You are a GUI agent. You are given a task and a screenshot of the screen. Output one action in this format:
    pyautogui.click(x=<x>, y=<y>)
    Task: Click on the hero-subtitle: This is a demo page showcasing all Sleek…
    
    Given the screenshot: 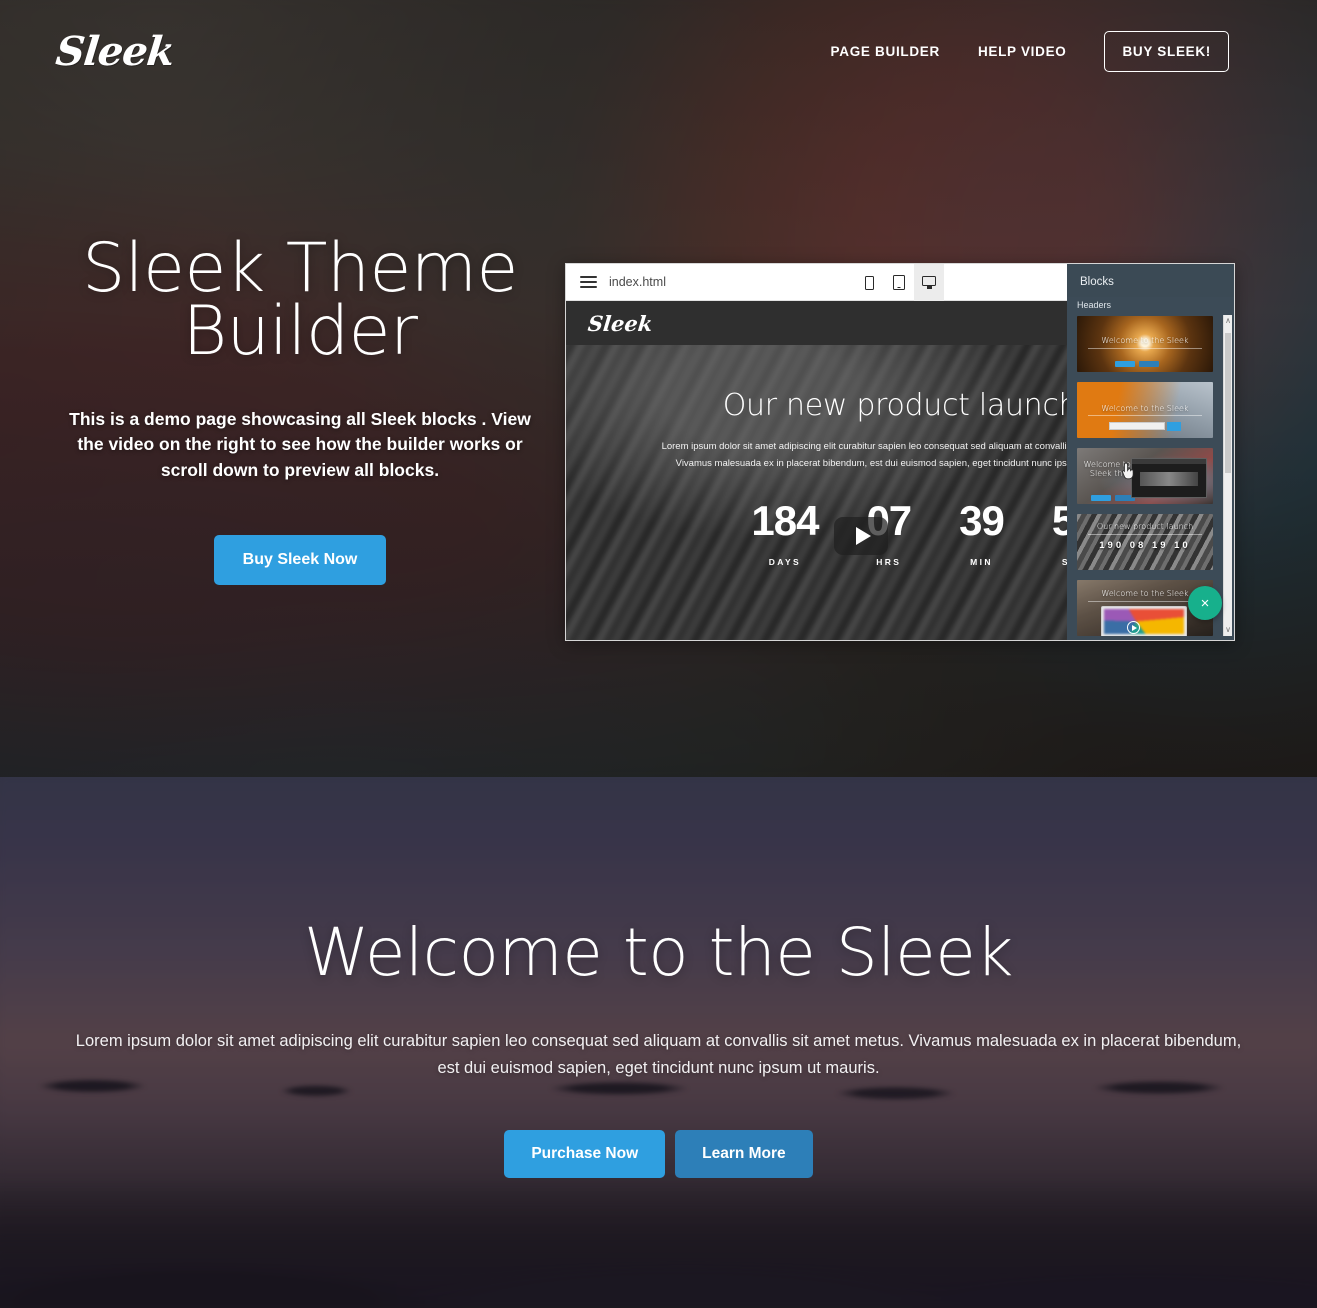 What is the action you would take?
    pyautogui.click(x=300, y=444)
    